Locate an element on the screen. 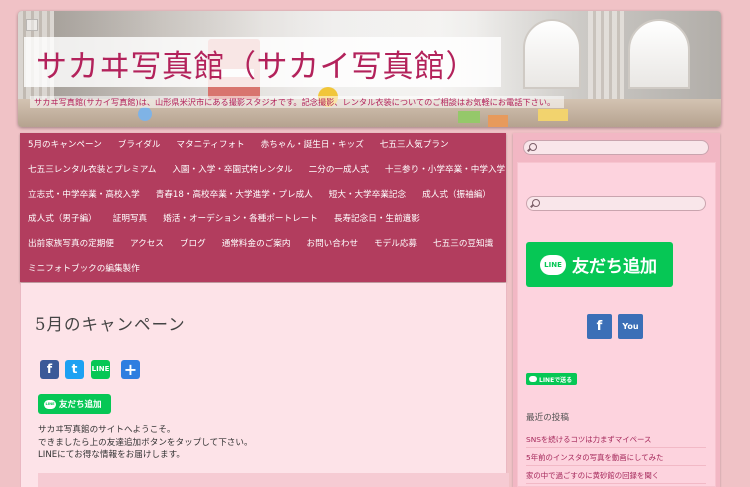 The width and height of the screenshot is (750, 487). nav-row: 成人式（男子編） 証明写真 婚活・オーデション・各種ポートレート 長寿記念日・生前遺影 is located at coordinates (263, 219).